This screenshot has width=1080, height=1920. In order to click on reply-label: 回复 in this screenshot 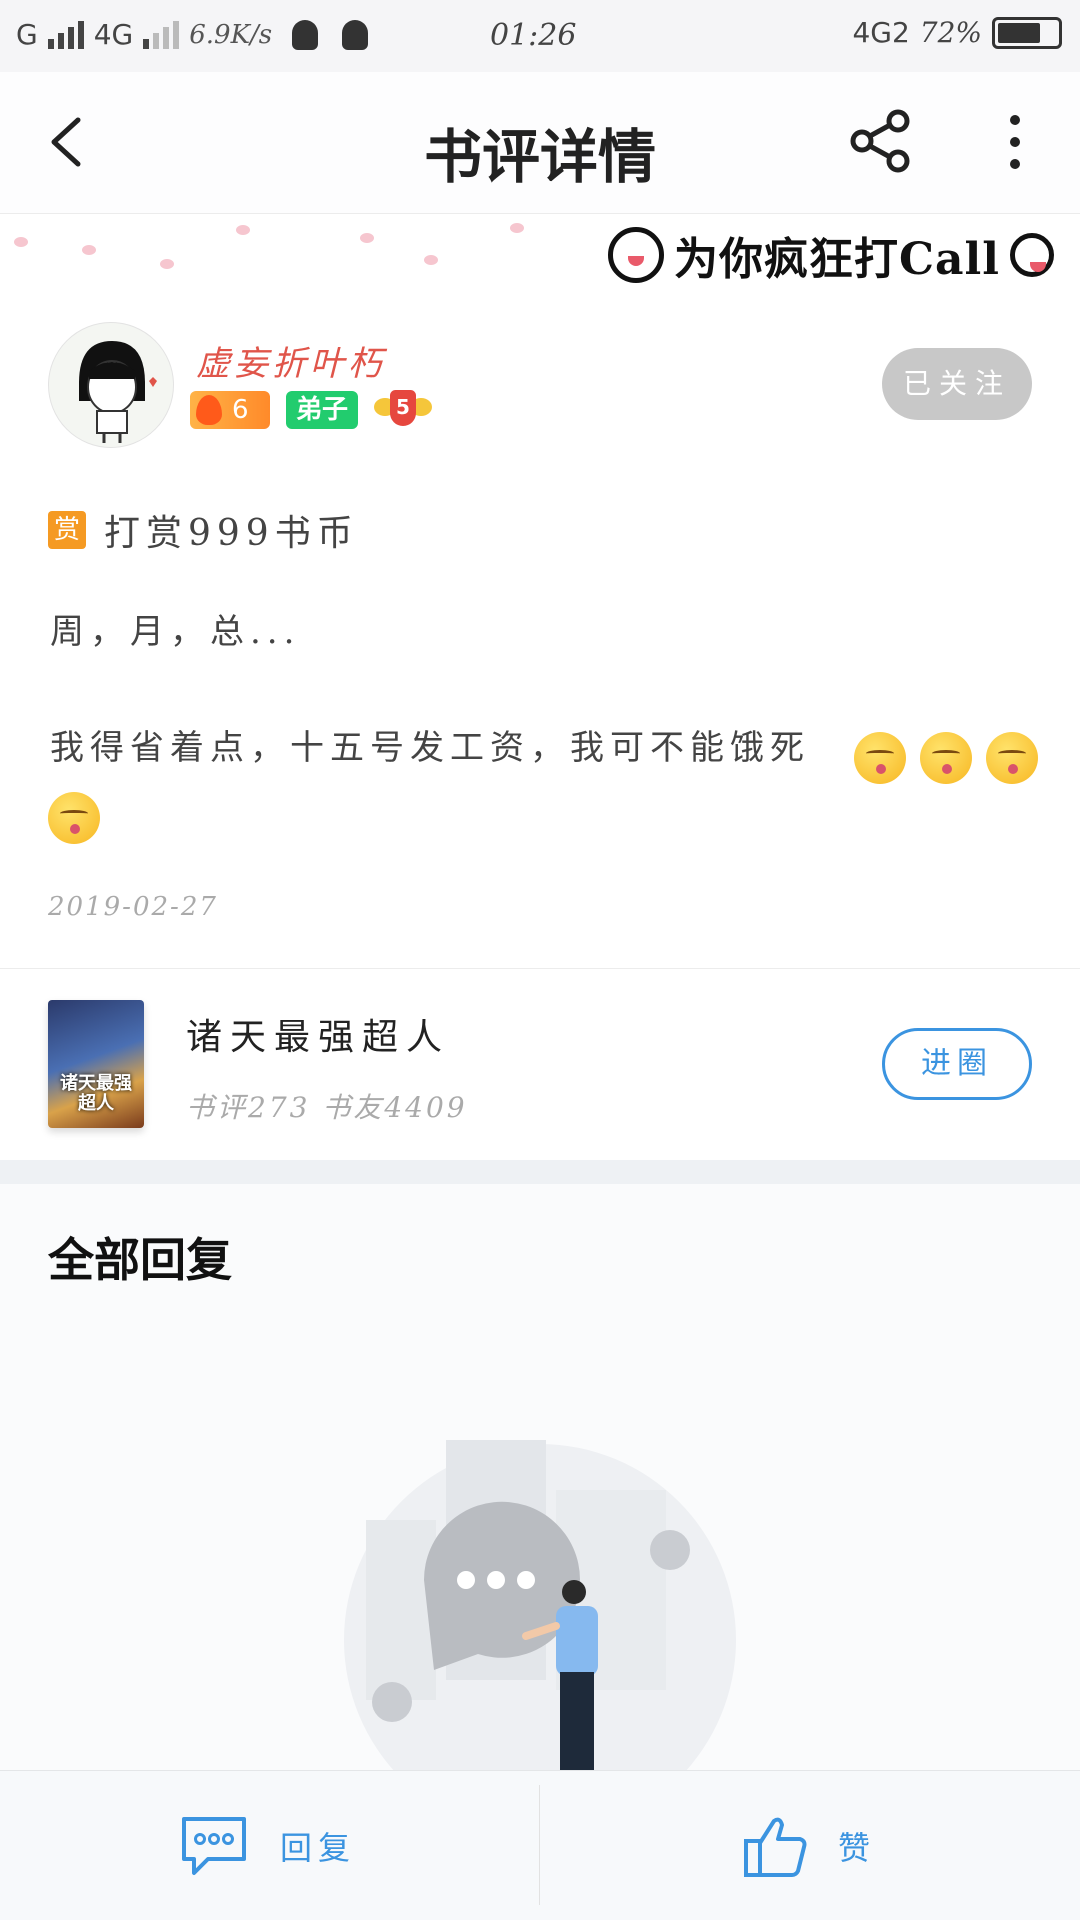, I will do `click(318, 1848)`.